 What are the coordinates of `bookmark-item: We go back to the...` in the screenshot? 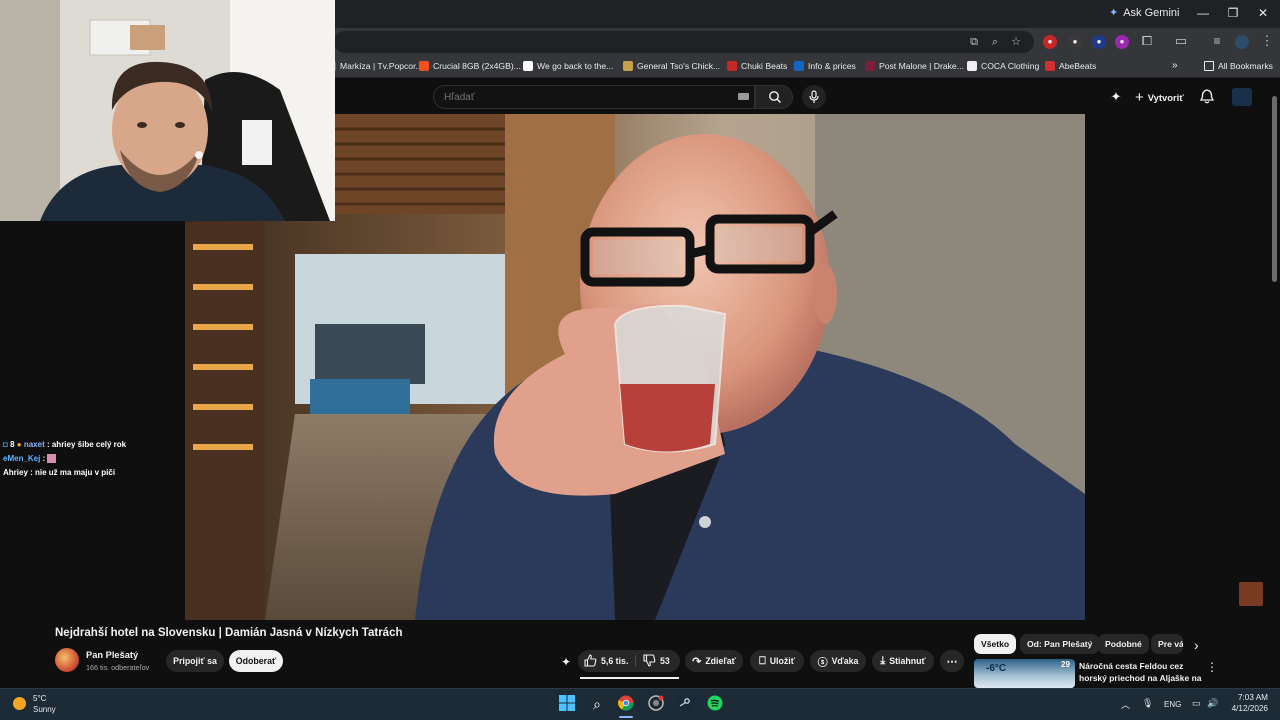 It's located at (568, 66).